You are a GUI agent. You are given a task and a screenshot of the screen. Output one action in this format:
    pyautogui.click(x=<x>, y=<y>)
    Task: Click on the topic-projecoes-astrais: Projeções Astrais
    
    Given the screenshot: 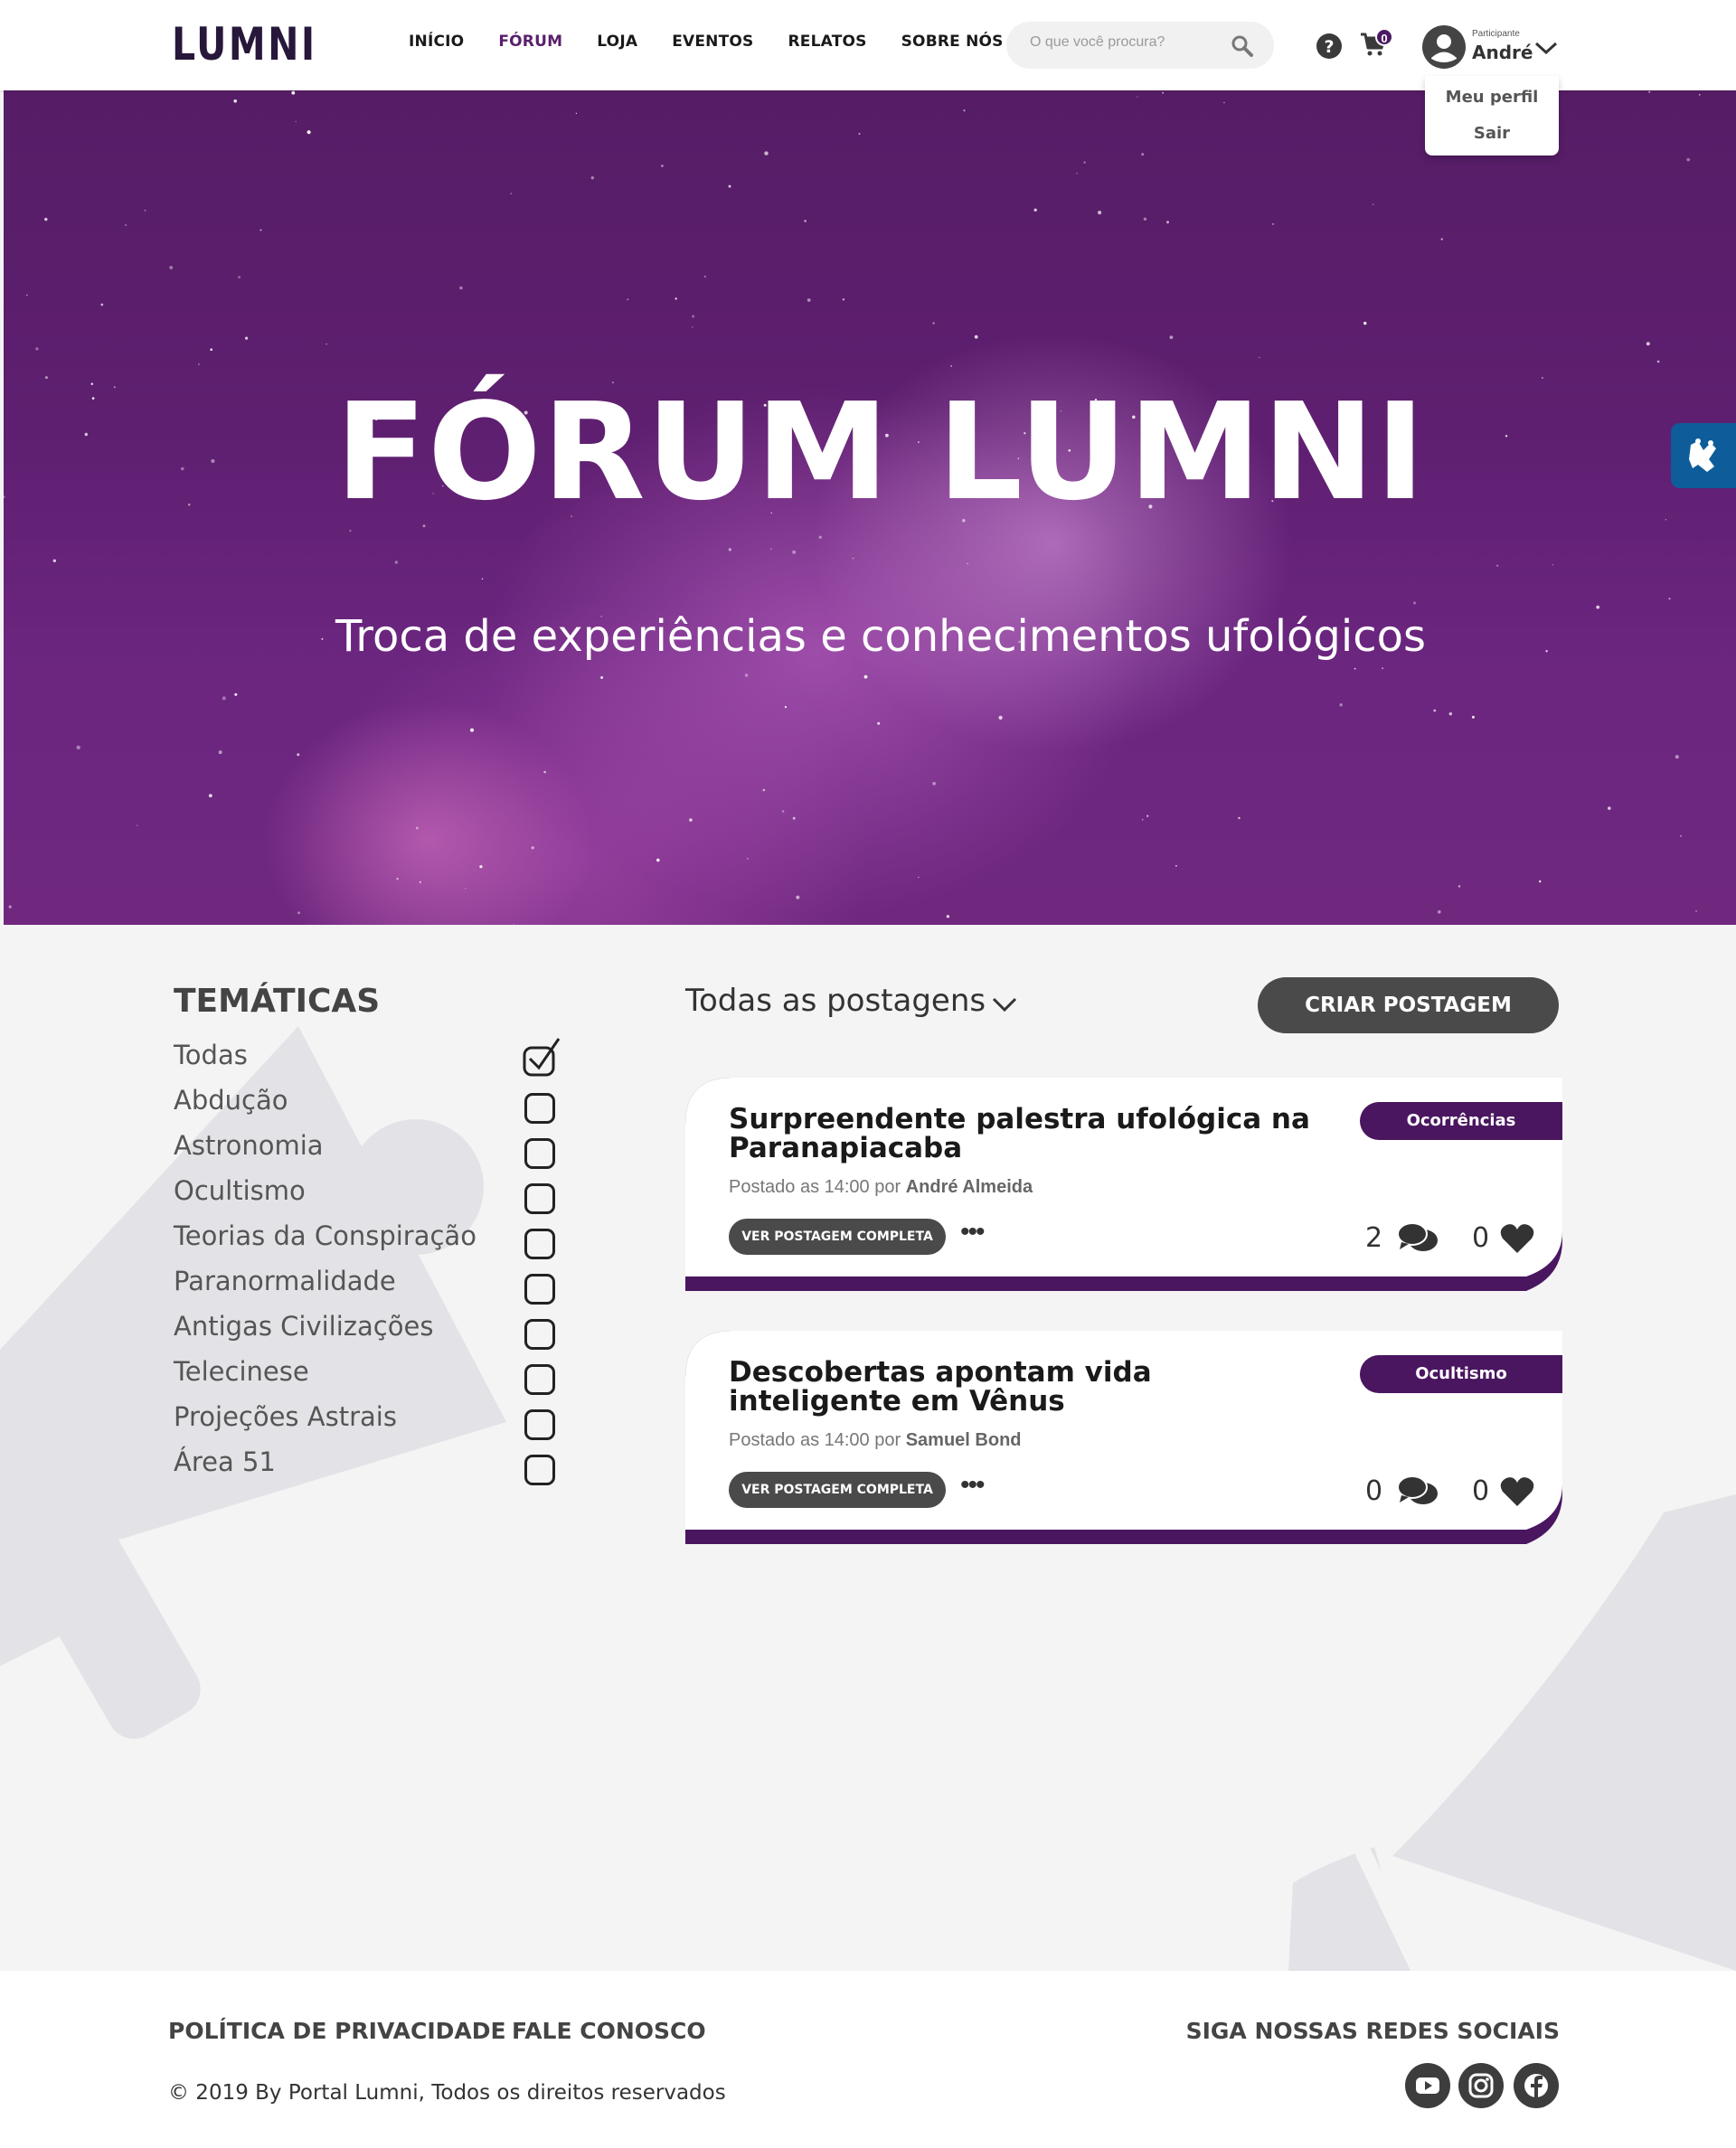 What is the action you would take?
    pyautogui.click(x=368, y=1422)
    